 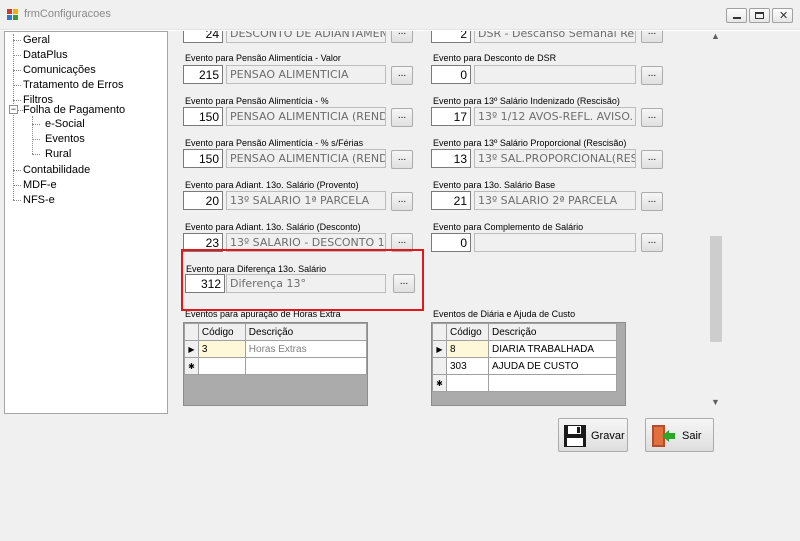 What do you see at coordinates (65, 124) in the screenshot?
I see `tree-item-esocial: e-Social` at bounding box center [65, 124].